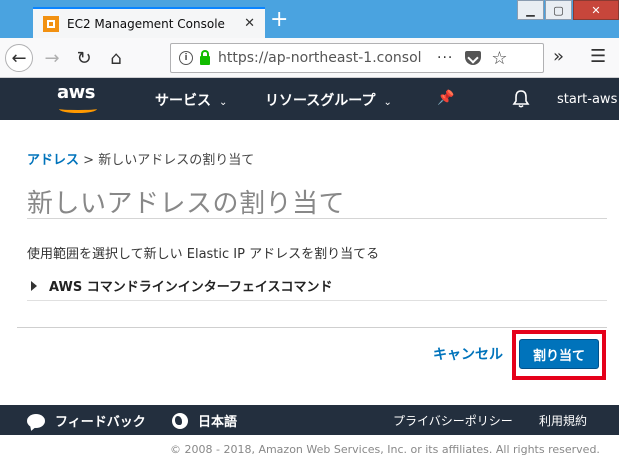 The height and width of the screenshot is (464, 619). I want to click on aws-smile-icon, so click(78, 109).